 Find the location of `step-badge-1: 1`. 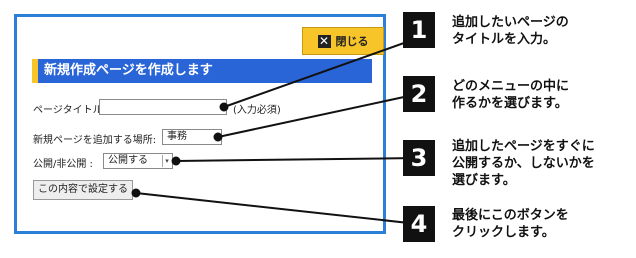

step-badge-1: 1 is located at coordinates (419, 30).